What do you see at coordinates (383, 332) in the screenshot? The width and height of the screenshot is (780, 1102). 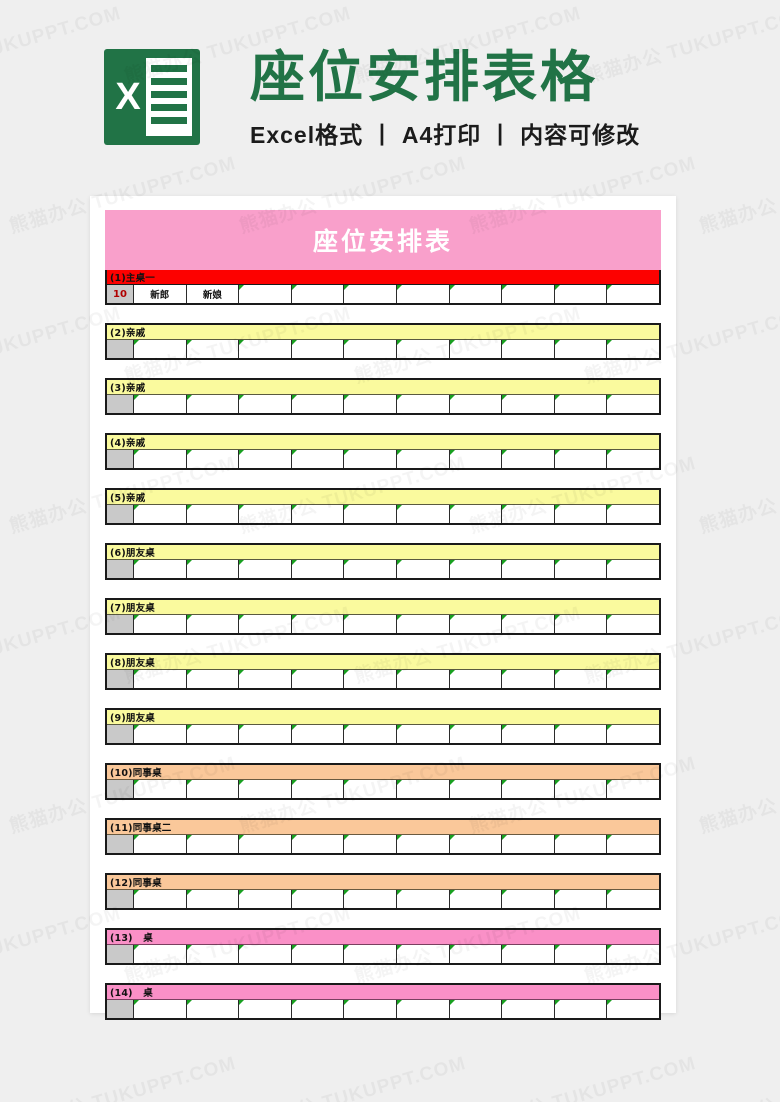 I see `table-header: (2)亲戚` at bounding box center [383, 332].